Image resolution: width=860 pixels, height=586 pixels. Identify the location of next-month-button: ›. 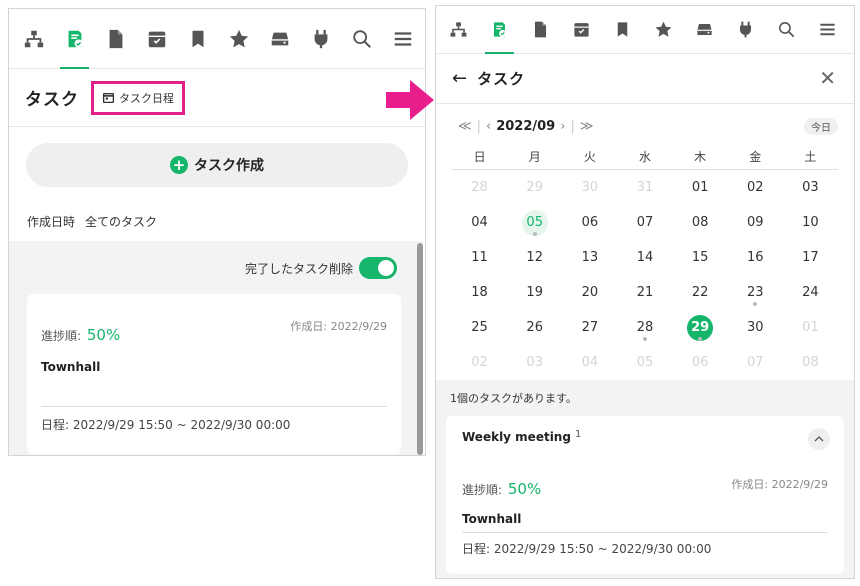
(562, 126).